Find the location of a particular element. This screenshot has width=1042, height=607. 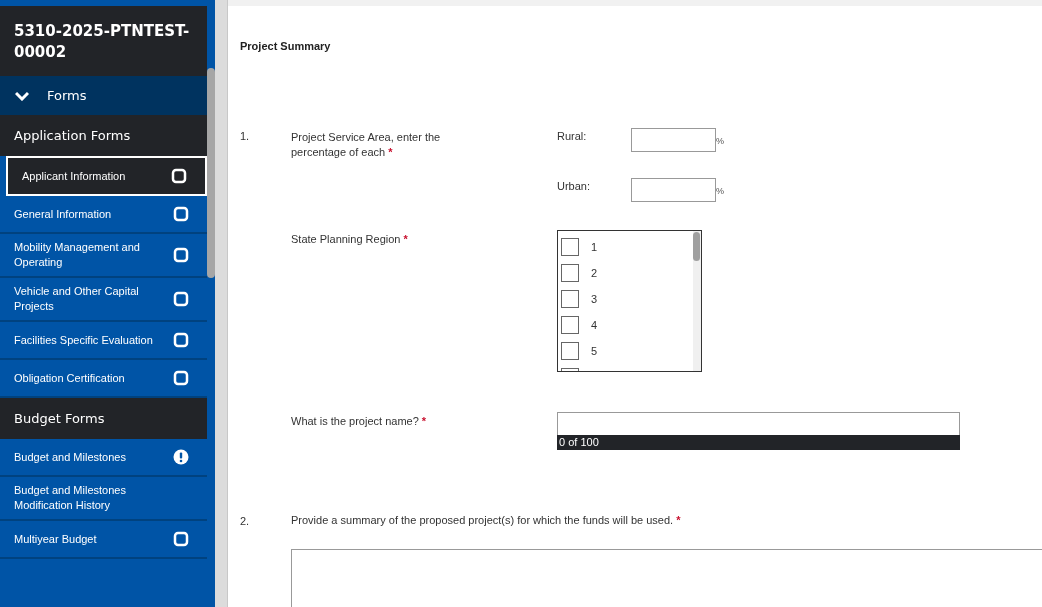

field-label: Urban: is located at coordinates (574, 186).